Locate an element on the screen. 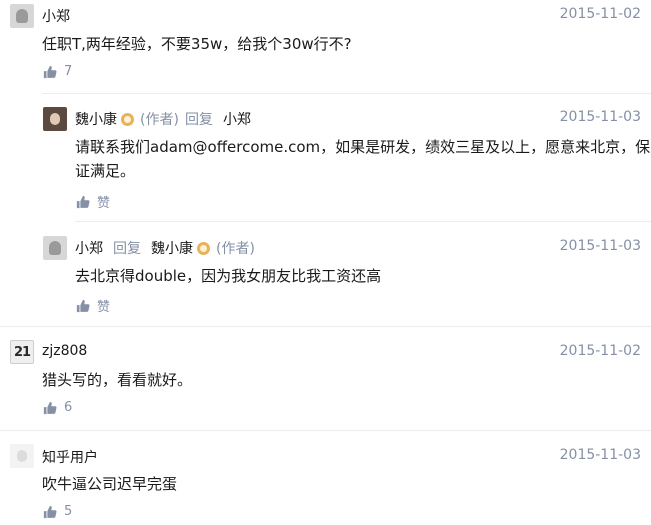  comment-text-line: 证满足。 is located at coordinates (105, 171).